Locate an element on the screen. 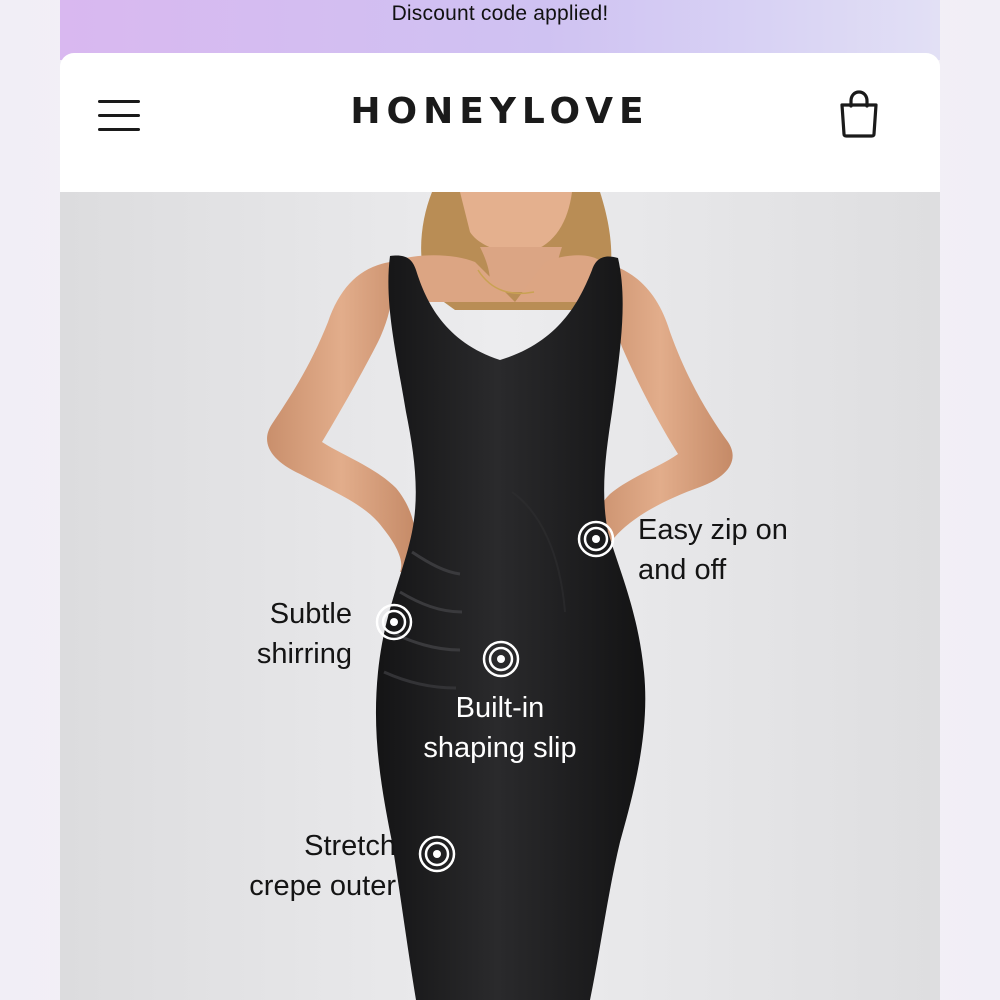 The image size is (1000, 1000). feature-label-shirring: Subtle shirring is located at coordinates (286, 634).